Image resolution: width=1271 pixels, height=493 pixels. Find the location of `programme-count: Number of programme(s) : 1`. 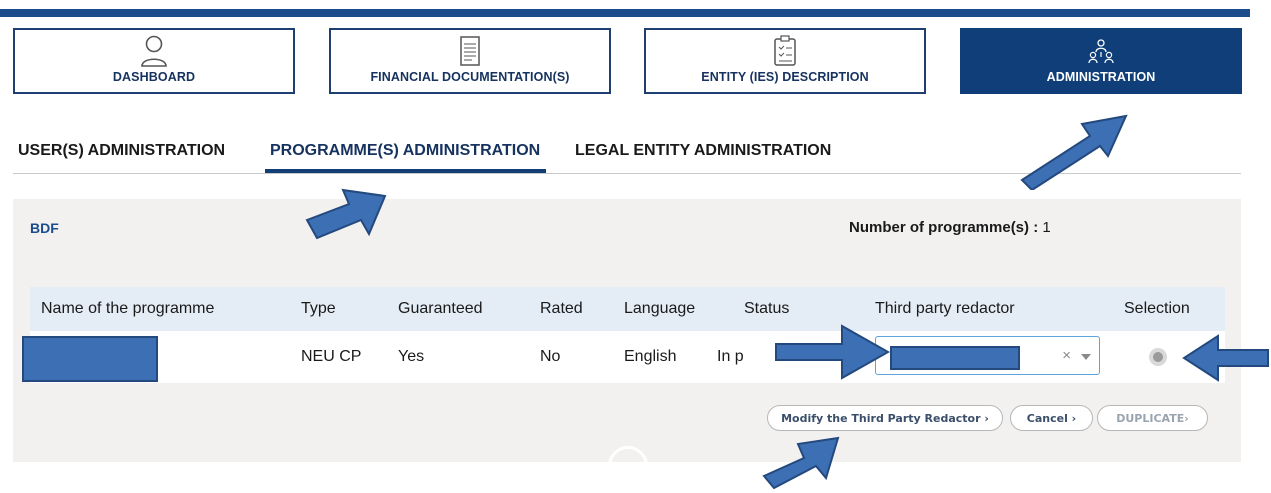

programme-count: Number of programme(s) : 1 is located at coordinates (950, 227).